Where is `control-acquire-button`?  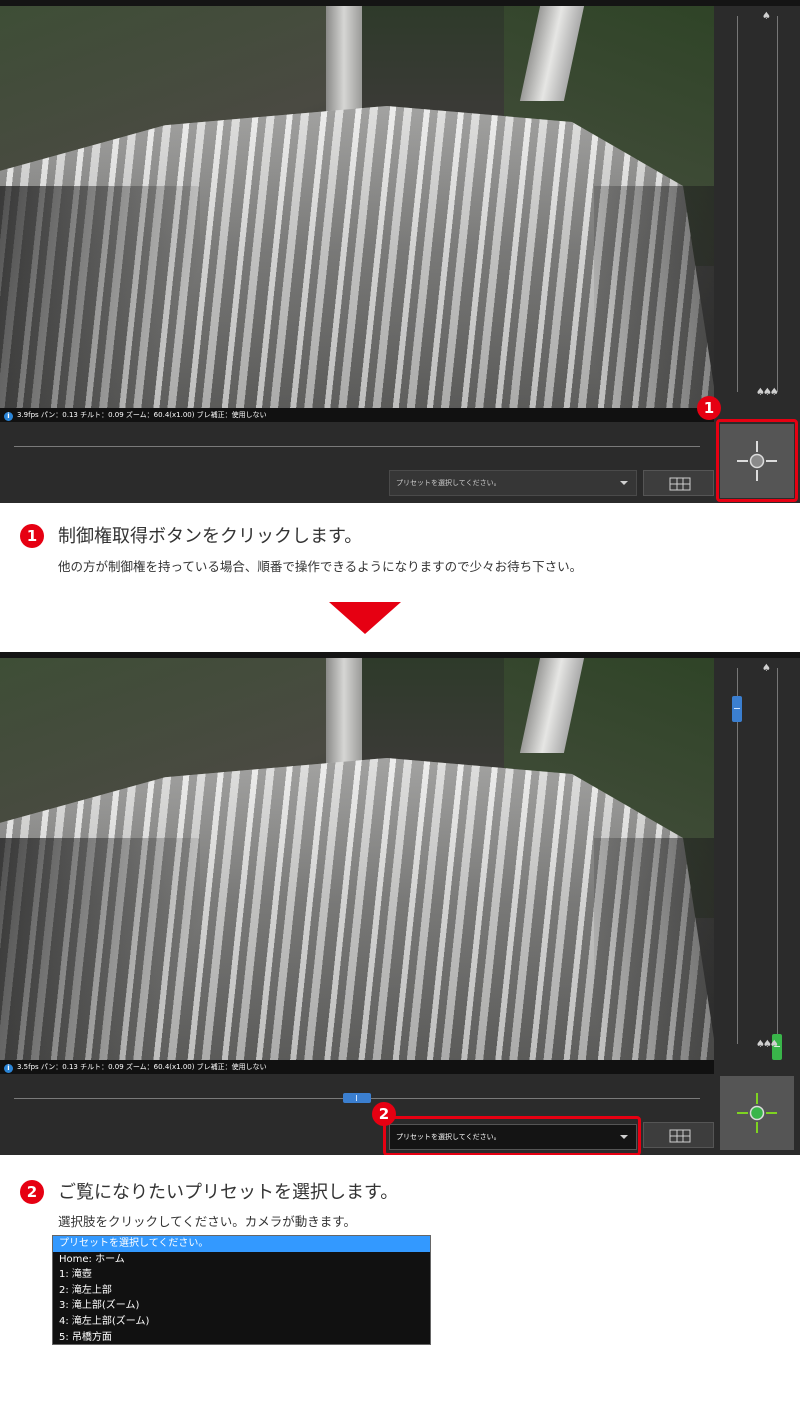
control-acquire-button is located at coordinates (757, 1113).